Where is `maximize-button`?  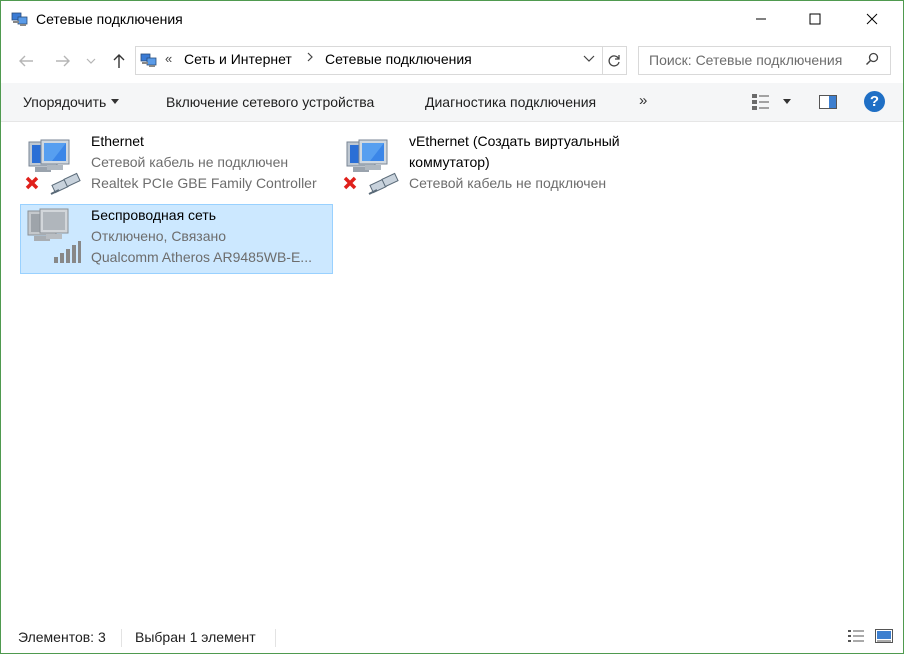
maximize-button is located at coordinates (815, 19).